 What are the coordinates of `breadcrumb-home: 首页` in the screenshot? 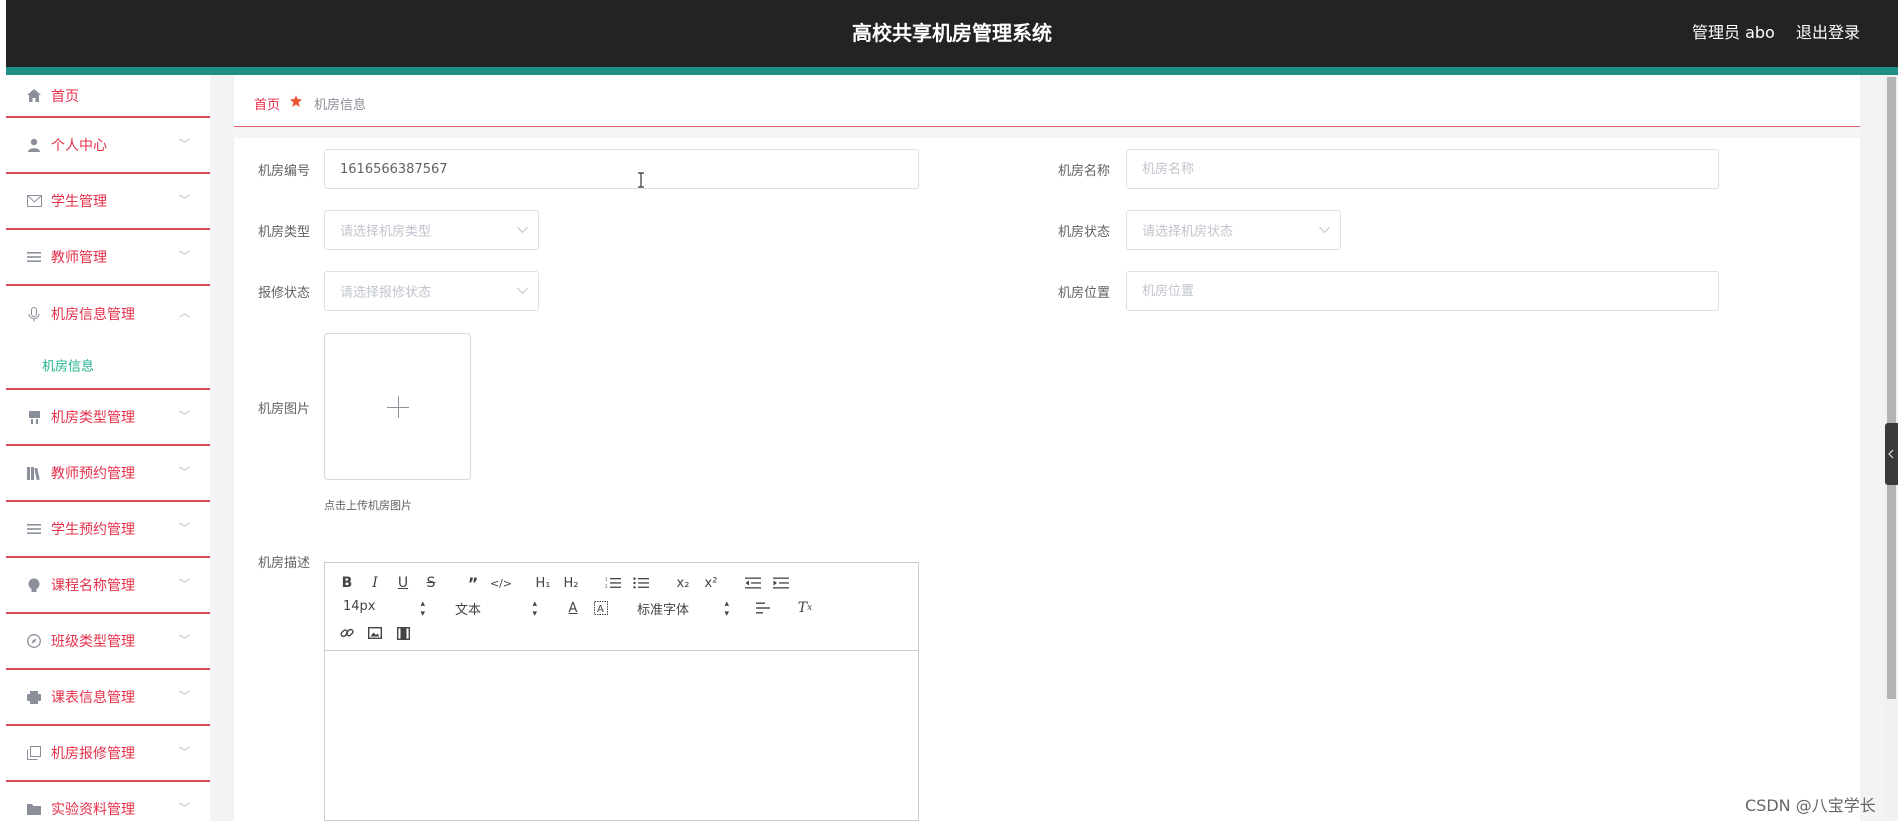 It's located at (267, 103).